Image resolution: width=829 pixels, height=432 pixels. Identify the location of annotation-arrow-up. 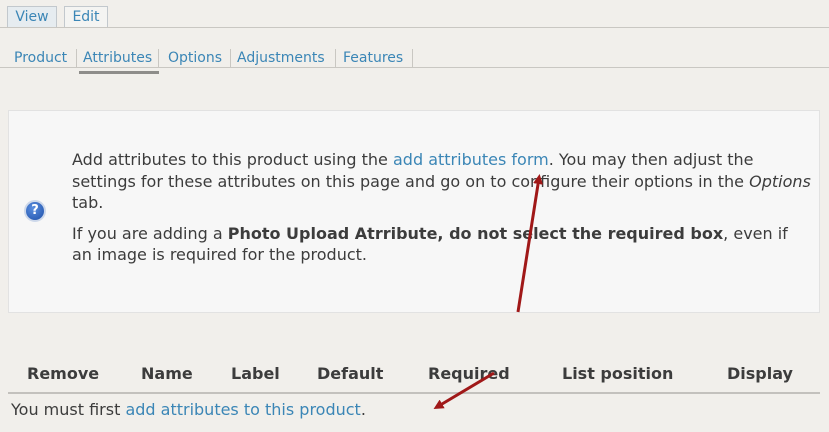
(530, 243).